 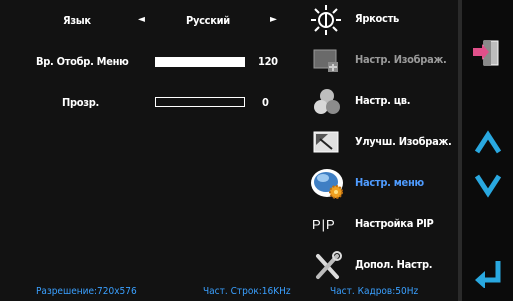 What do you see at coordinates (327, 143) in the screenshot?
I see `image-enhance-icon` at bounding box center [327, 143].